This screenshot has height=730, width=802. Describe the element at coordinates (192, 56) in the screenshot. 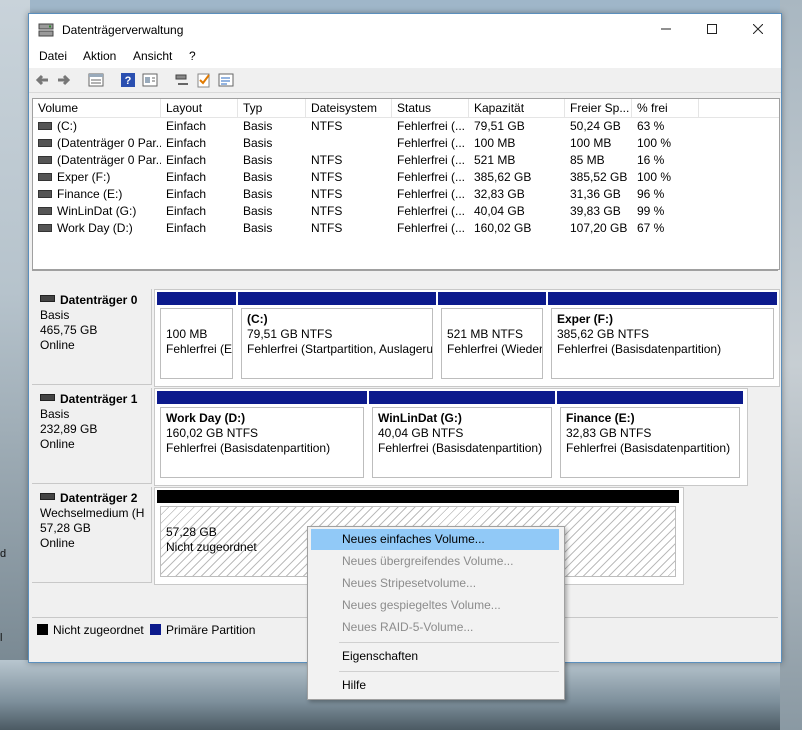

I see `menu-help: ?` at that location.